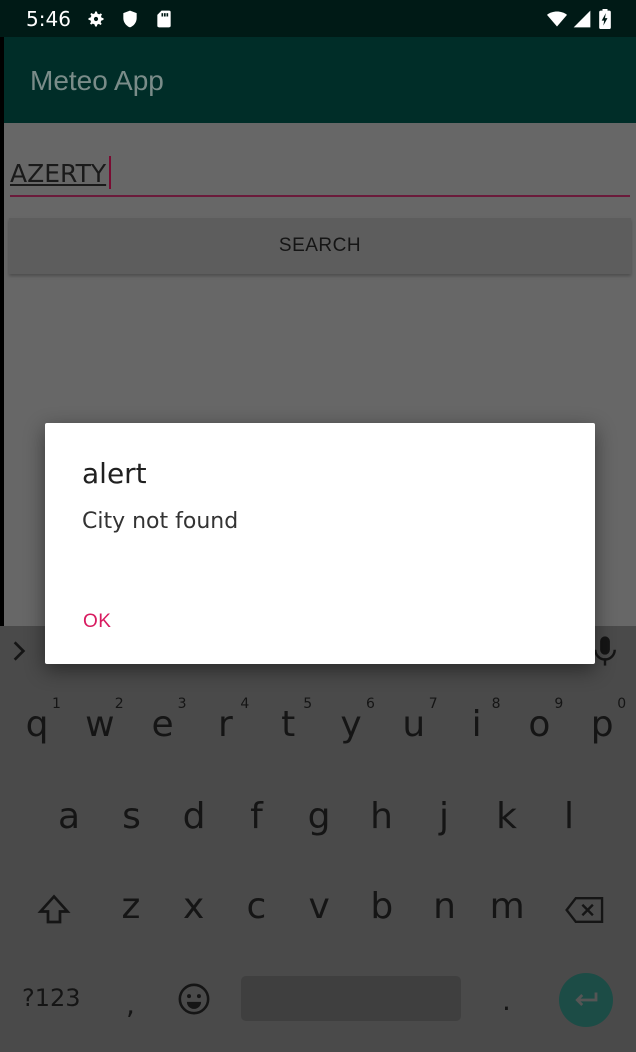 The height and width of the screenshot is (1052, 636). Describe the element at coordinates (507, 906) in the screenshot. I see `key-m: m` at that location.